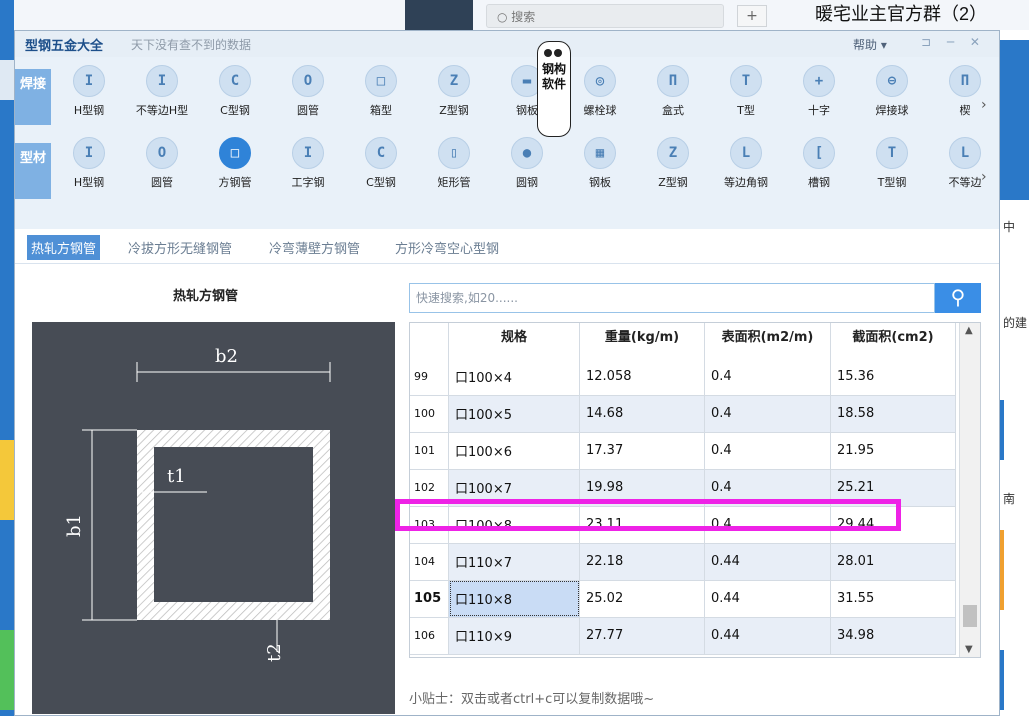 The height and width of the screenshot is (717, 1029). I want to click on table-cell: 28.01, so click(893, 562).